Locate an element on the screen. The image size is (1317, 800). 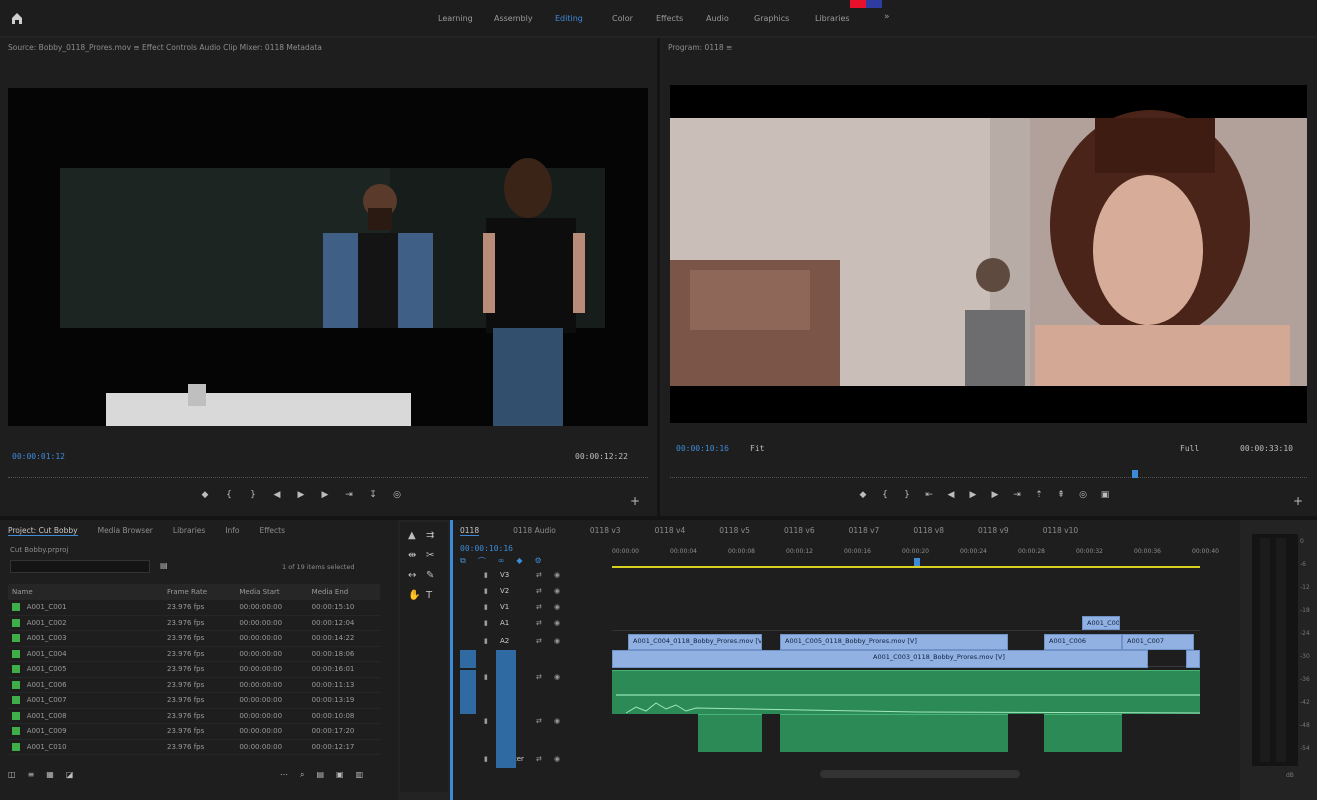
play-icon: ▶ is located at coordinates (301, 495).